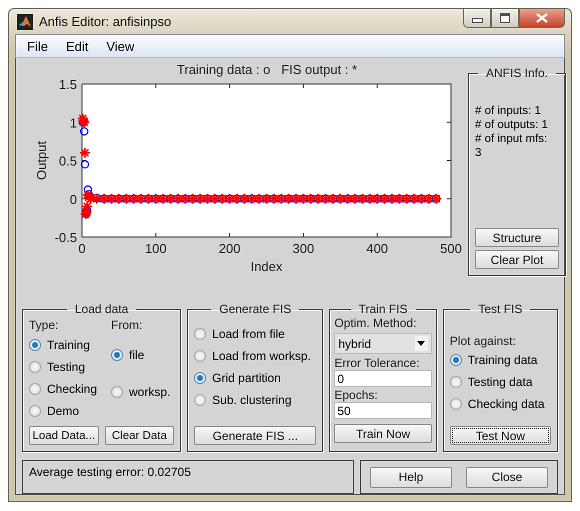 Image resolution: width=580 pixels, height=511 pixels. Describe the element at coordinates (44, 325) in the screenshot. I see `field-label: Type:` at that location.